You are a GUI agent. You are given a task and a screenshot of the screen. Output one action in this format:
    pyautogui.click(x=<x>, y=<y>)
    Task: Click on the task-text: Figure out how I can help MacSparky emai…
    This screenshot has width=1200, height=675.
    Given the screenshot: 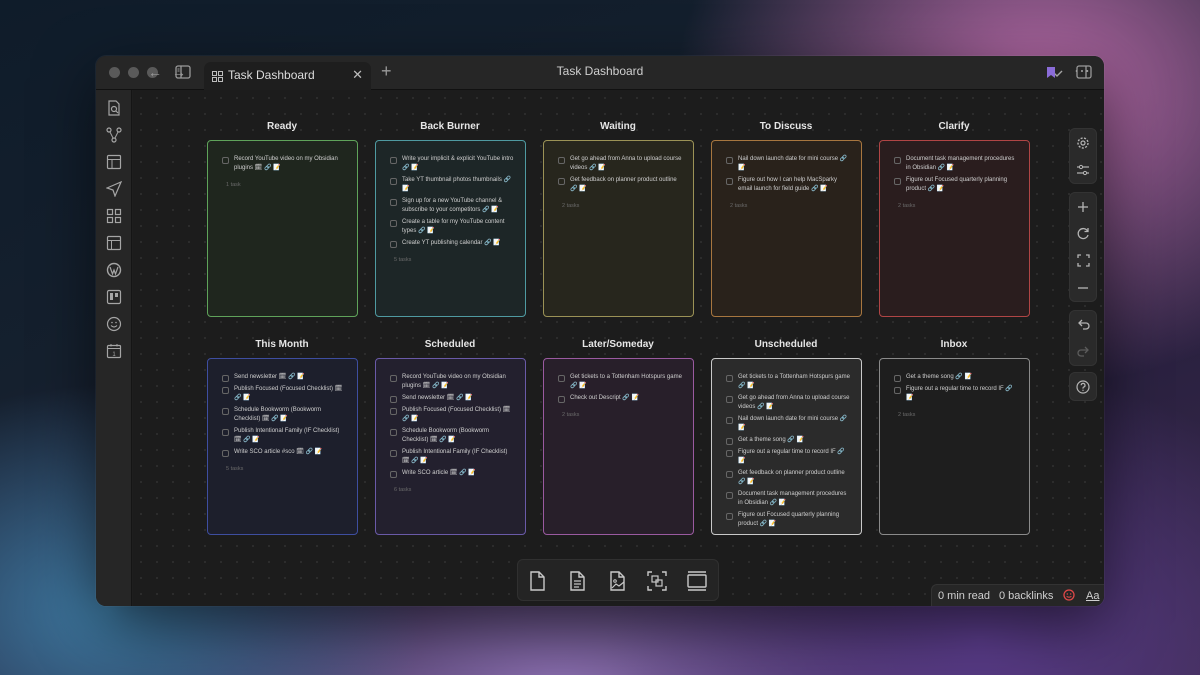 What is the action you would take?
    pyautogui.click(x=794, y=185)
    